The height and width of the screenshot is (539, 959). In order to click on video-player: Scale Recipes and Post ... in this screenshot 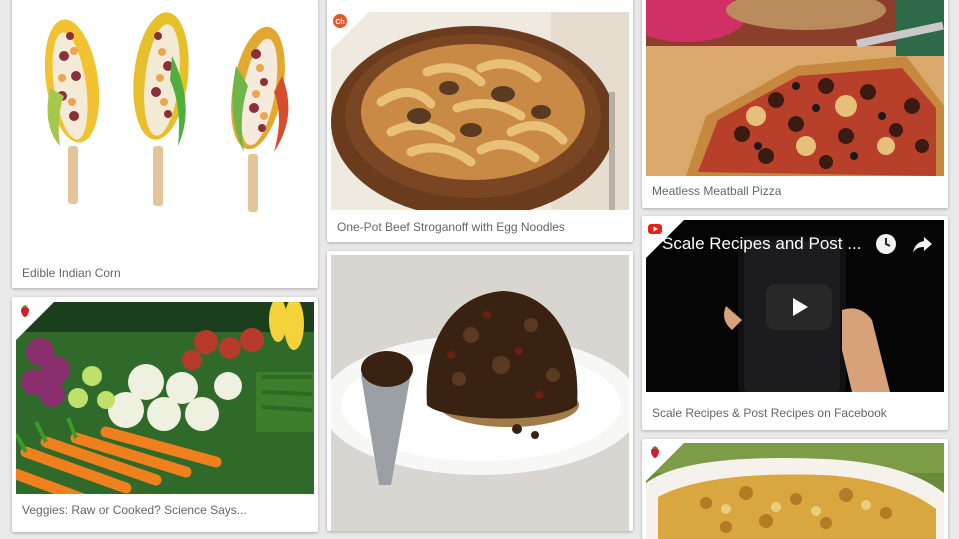, I will do `click(795, 306)`.